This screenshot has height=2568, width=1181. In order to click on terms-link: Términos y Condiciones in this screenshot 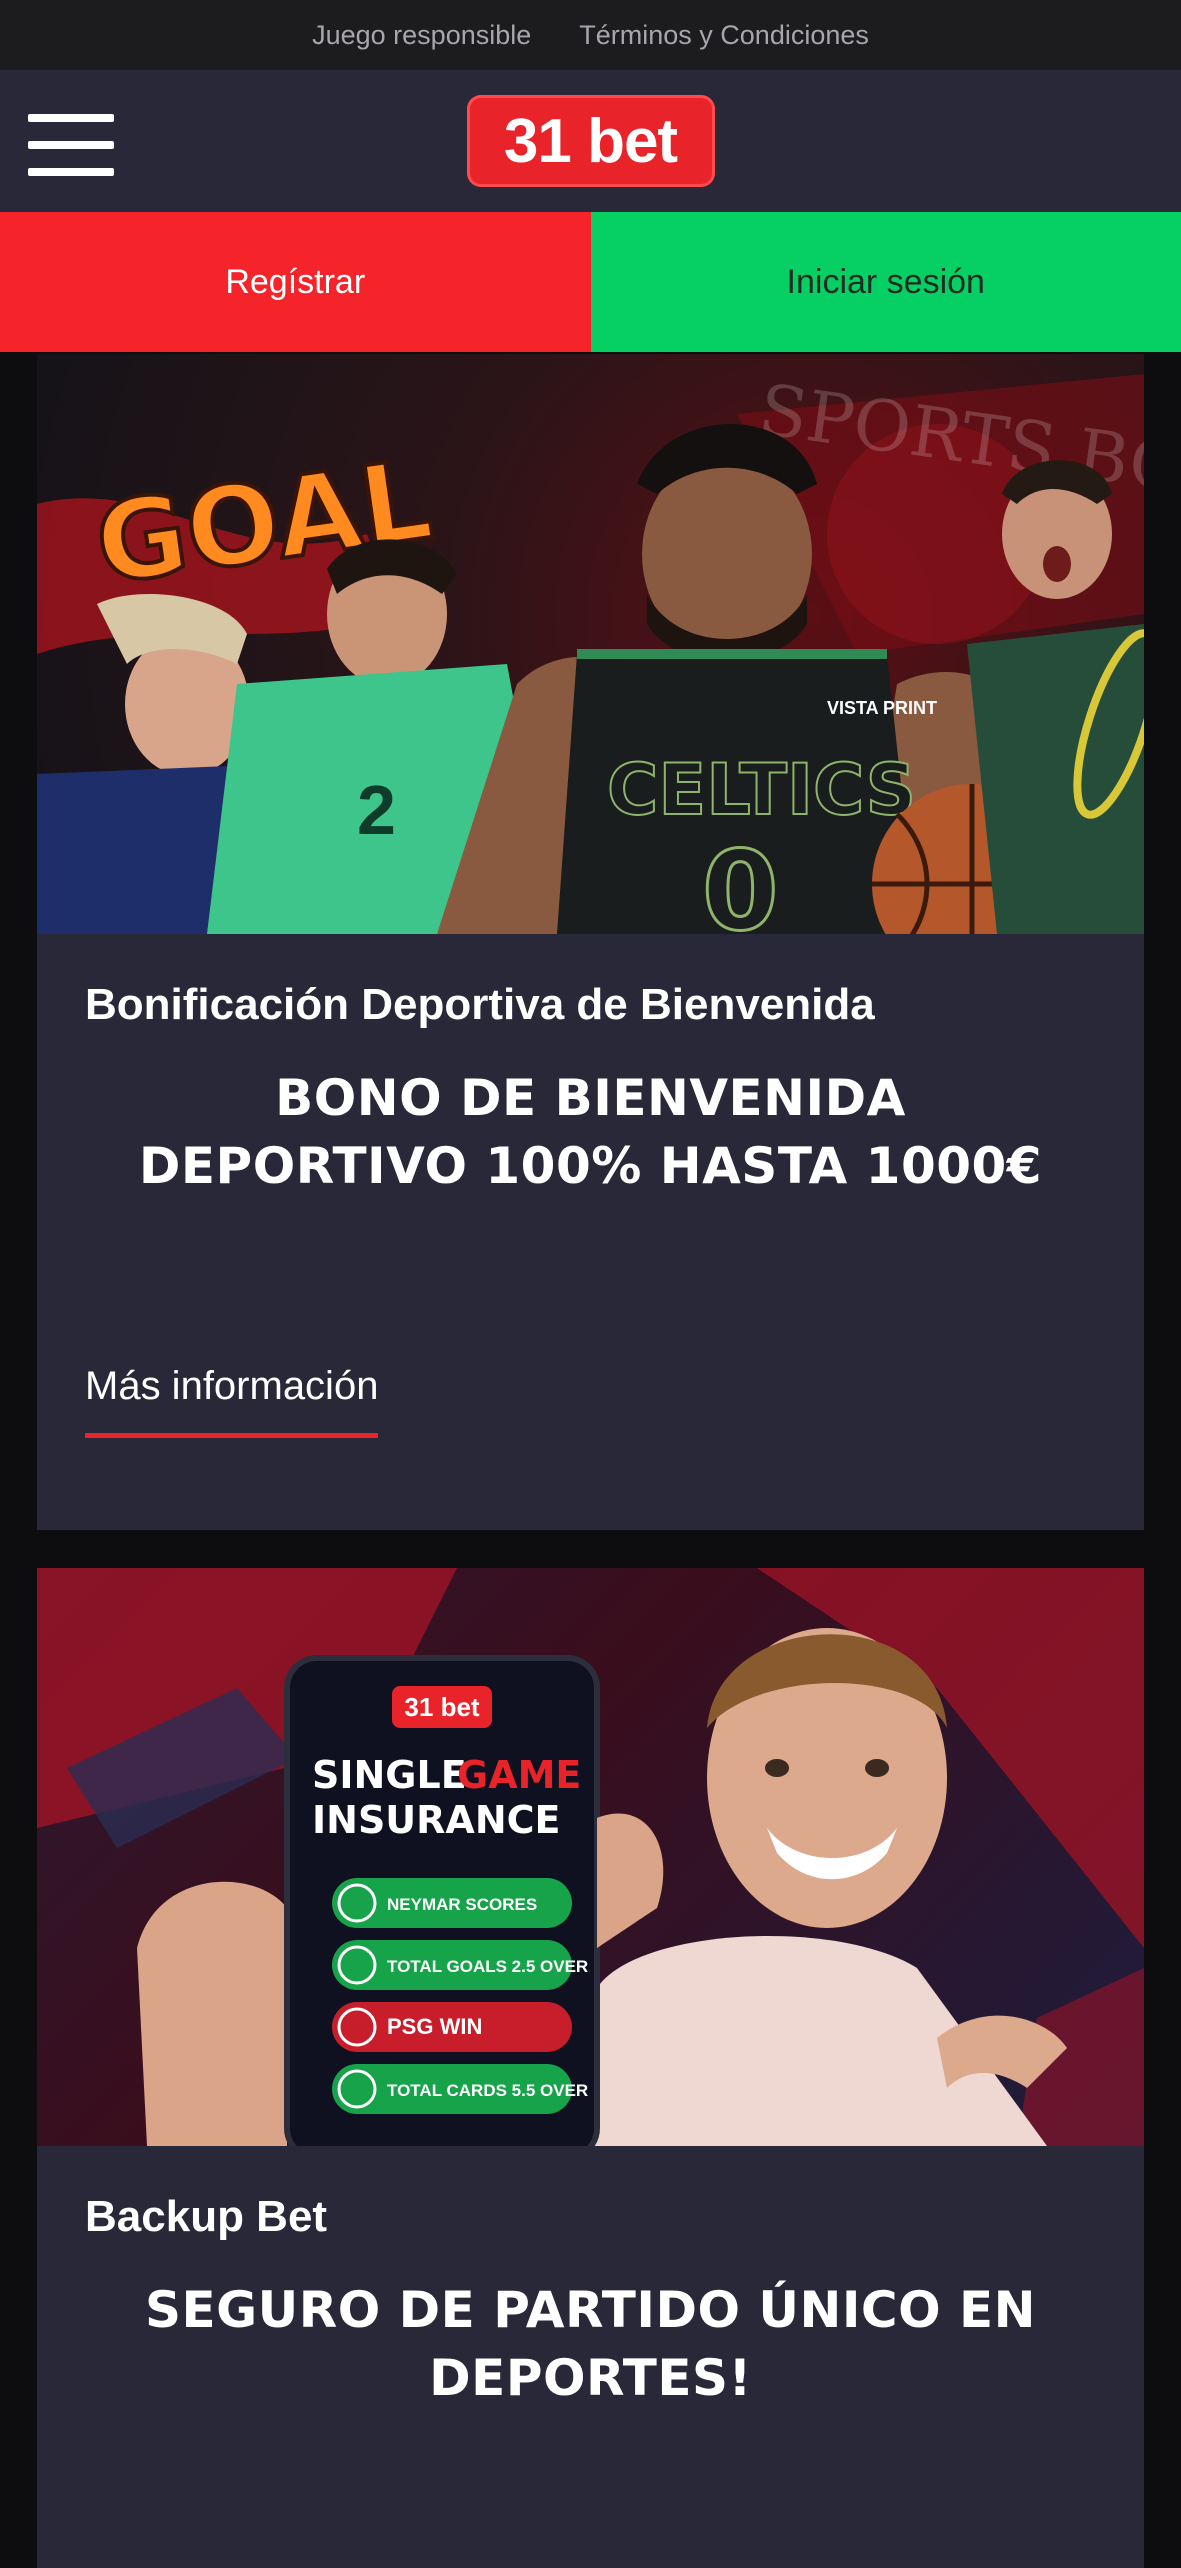, I will do `click(724, 35)`.